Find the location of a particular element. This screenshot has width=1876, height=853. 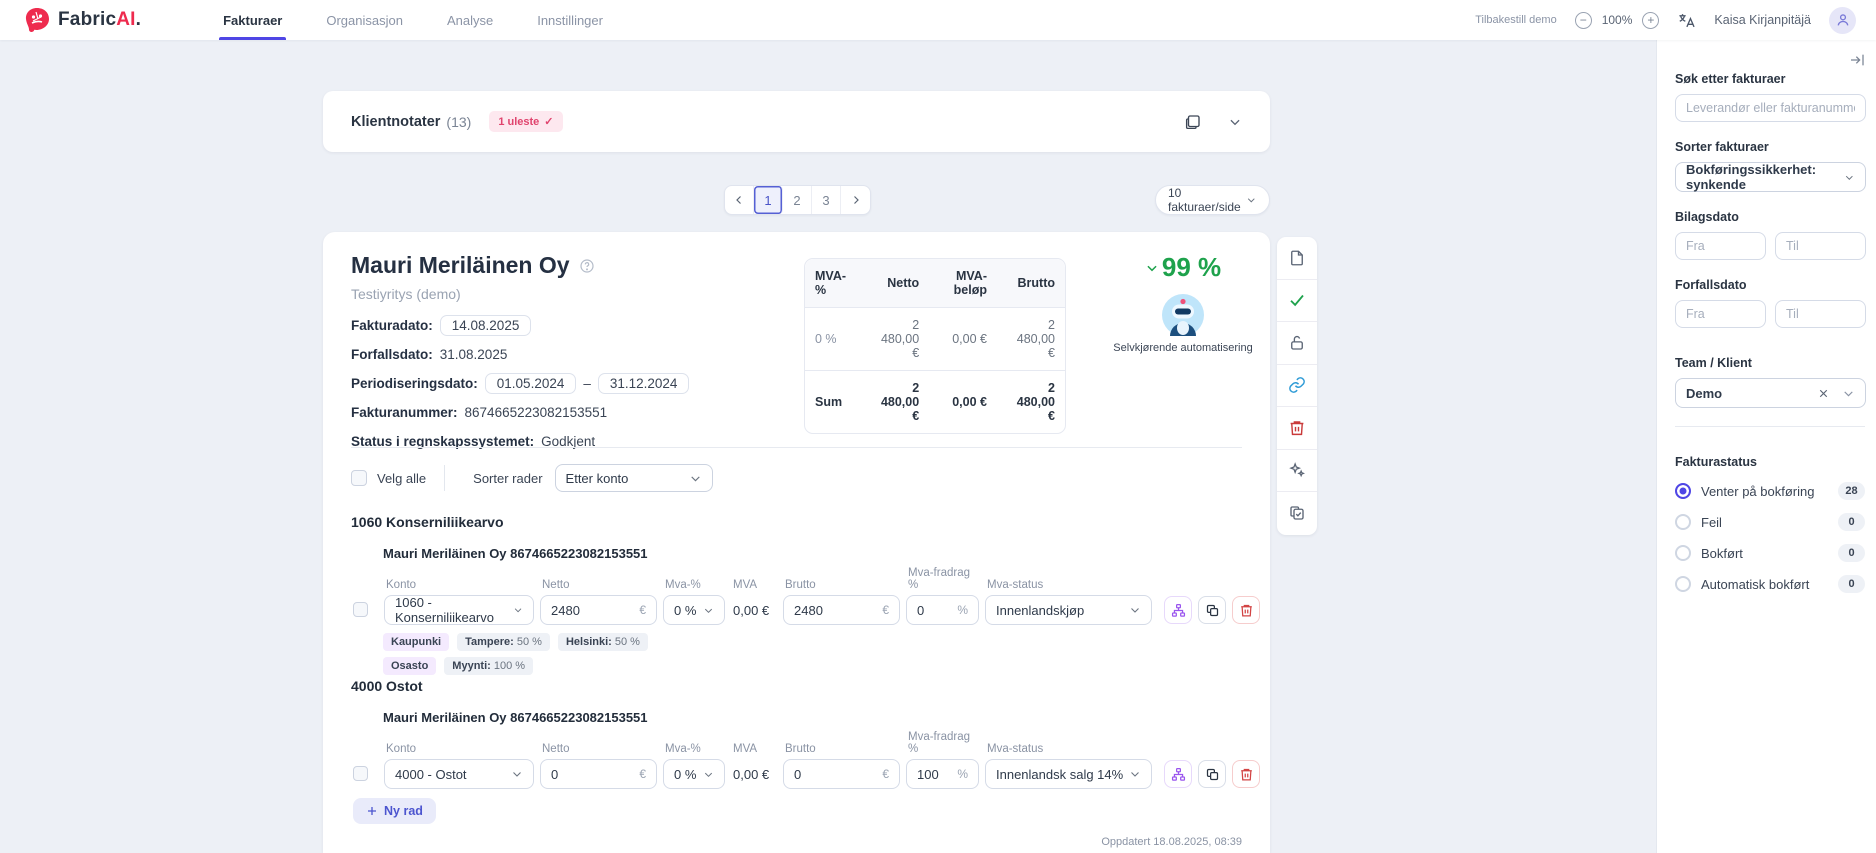

status-option-feil: Feil 0 is located at coordinates (1770, 522).